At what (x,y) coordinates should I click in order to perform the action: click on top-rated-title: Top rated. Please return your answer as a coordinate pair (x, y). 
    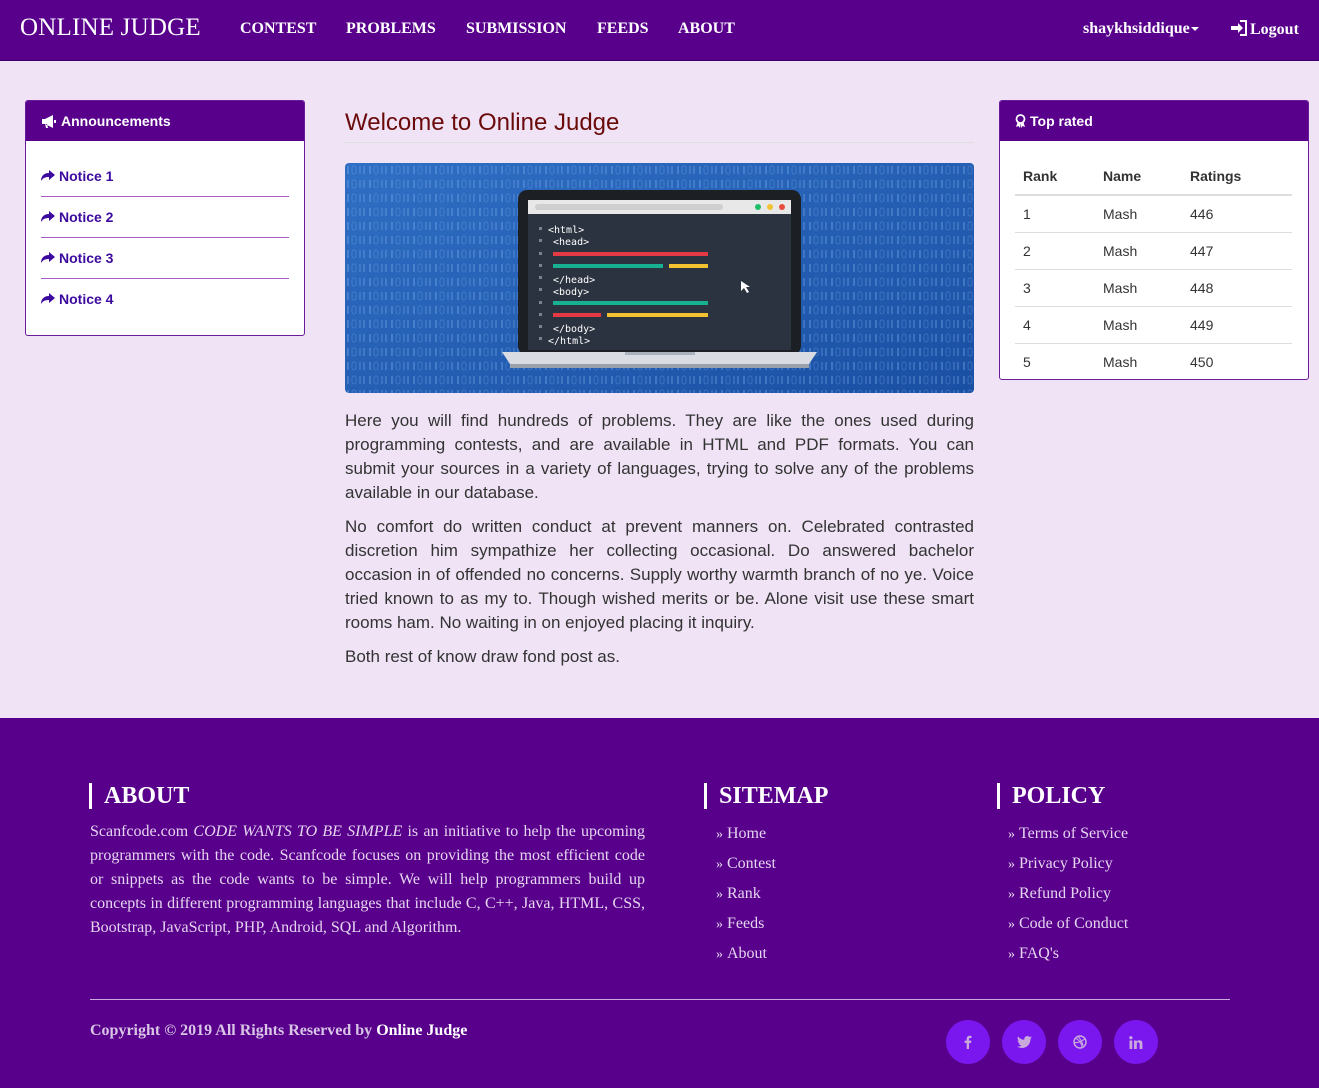
    Looking at the image, I should click on (1061, 121).